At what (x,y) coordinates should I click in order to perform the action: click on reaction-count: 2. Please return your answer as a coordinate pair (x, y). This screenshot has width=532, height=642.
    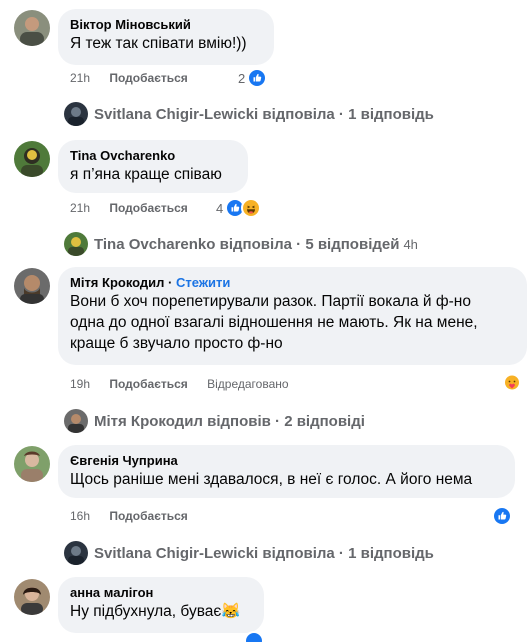
    Looking at the image, I should click on (242, 78).